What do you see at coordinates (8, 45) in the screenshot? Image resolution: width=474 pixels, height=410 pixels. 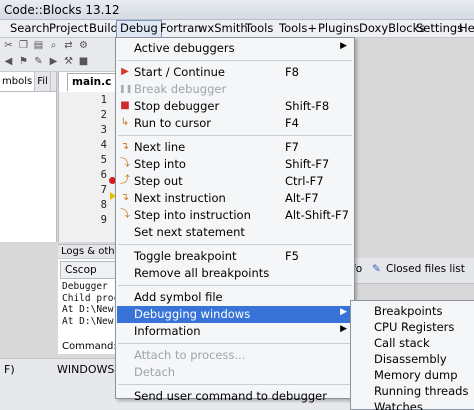 I see `cut-icon: ✂` at bounding box center [8, 45].